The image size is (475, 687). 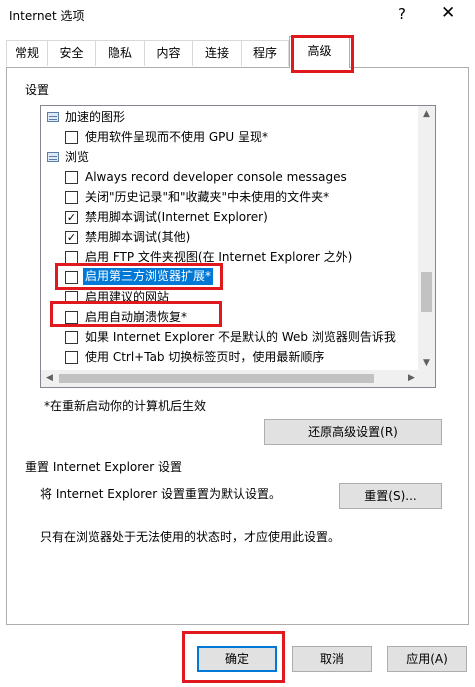 I want to click on horizontal-scrollbar: ◀ ▶, so click(x=230, y=378).